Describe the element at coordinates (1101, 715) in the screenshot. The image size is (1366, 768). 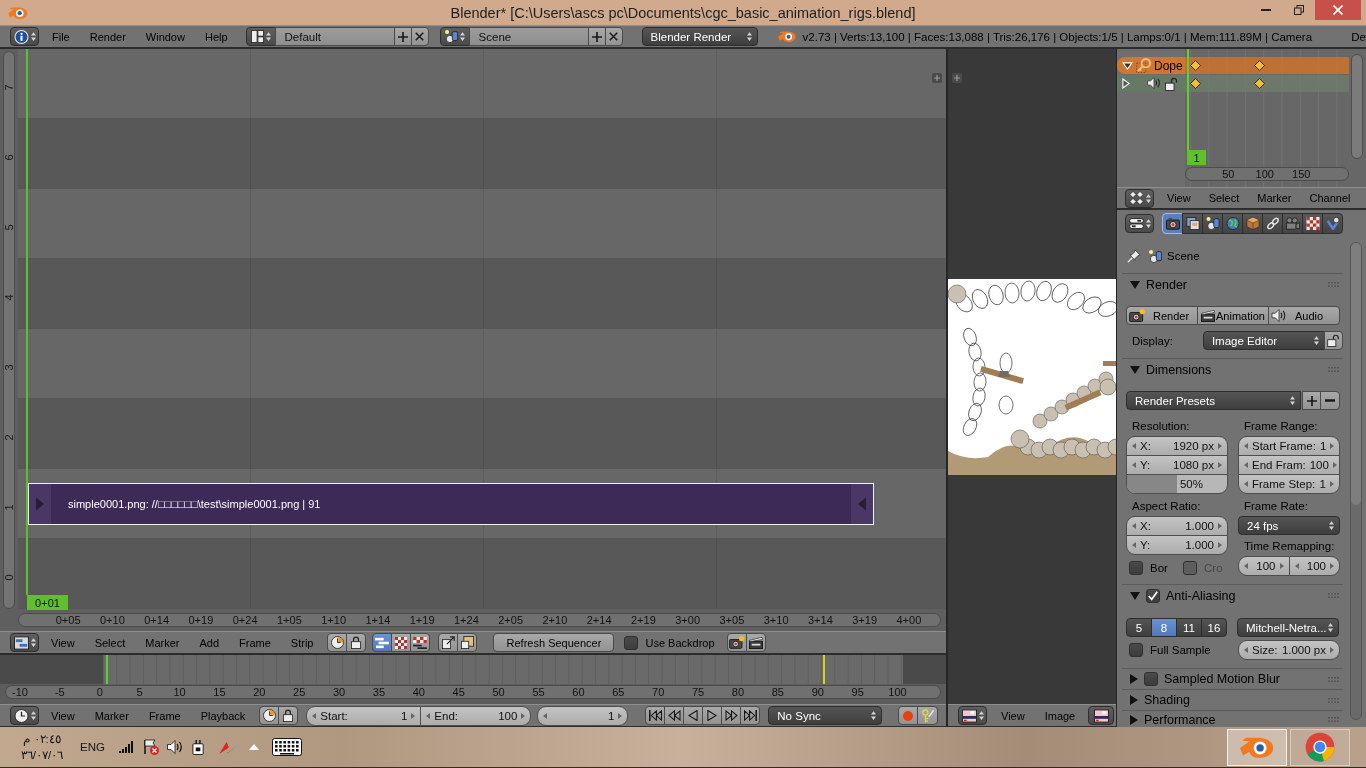
I see `browse-image-button` at that location.